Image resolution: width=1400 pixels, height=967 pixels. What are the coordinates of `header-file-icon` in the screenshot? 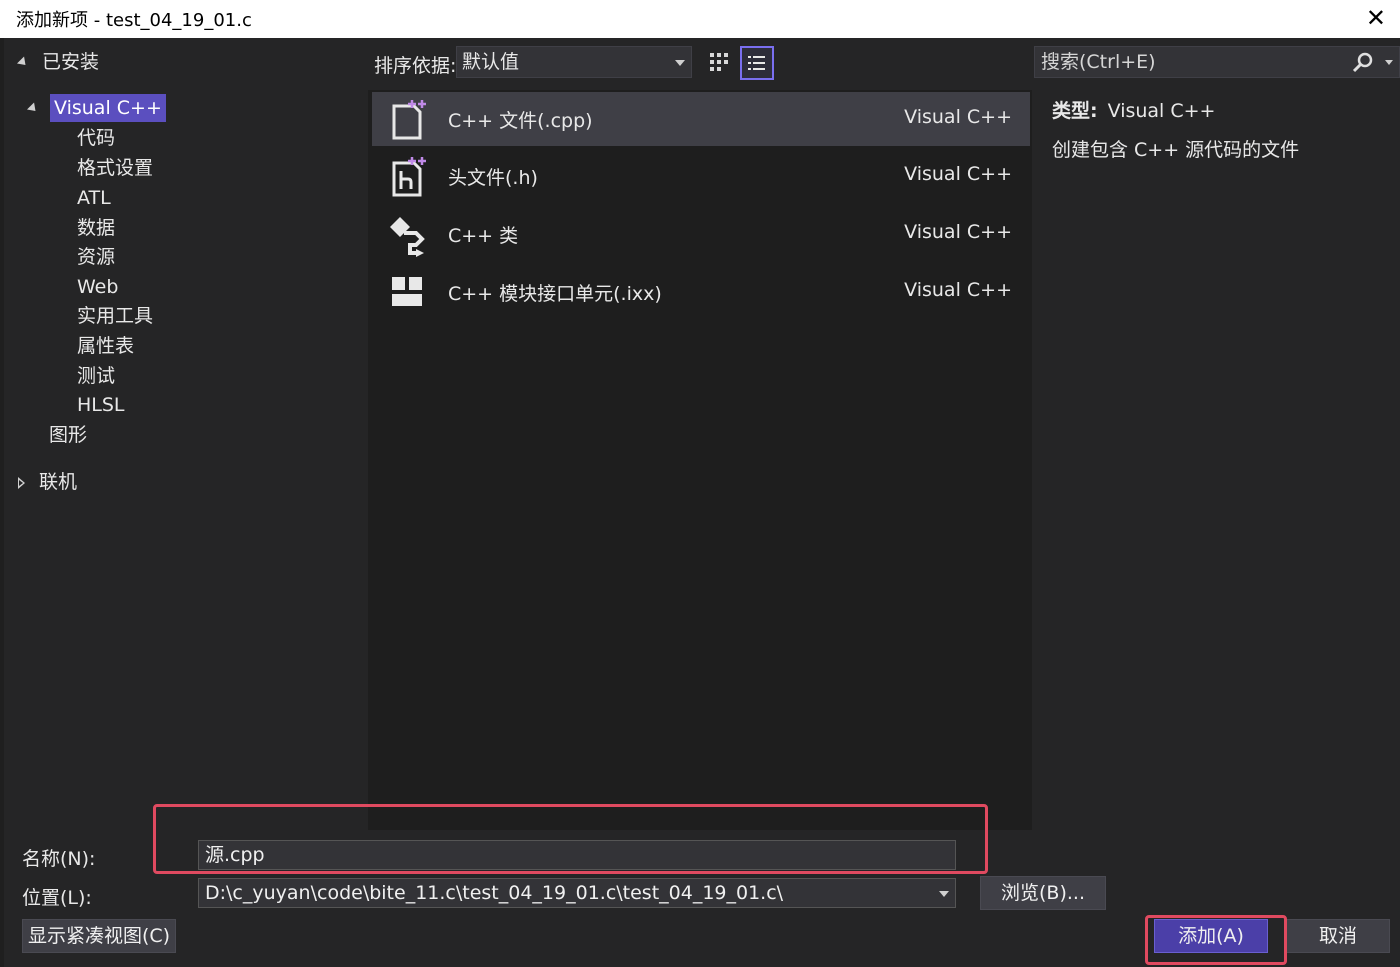 It's located at (408, 177).